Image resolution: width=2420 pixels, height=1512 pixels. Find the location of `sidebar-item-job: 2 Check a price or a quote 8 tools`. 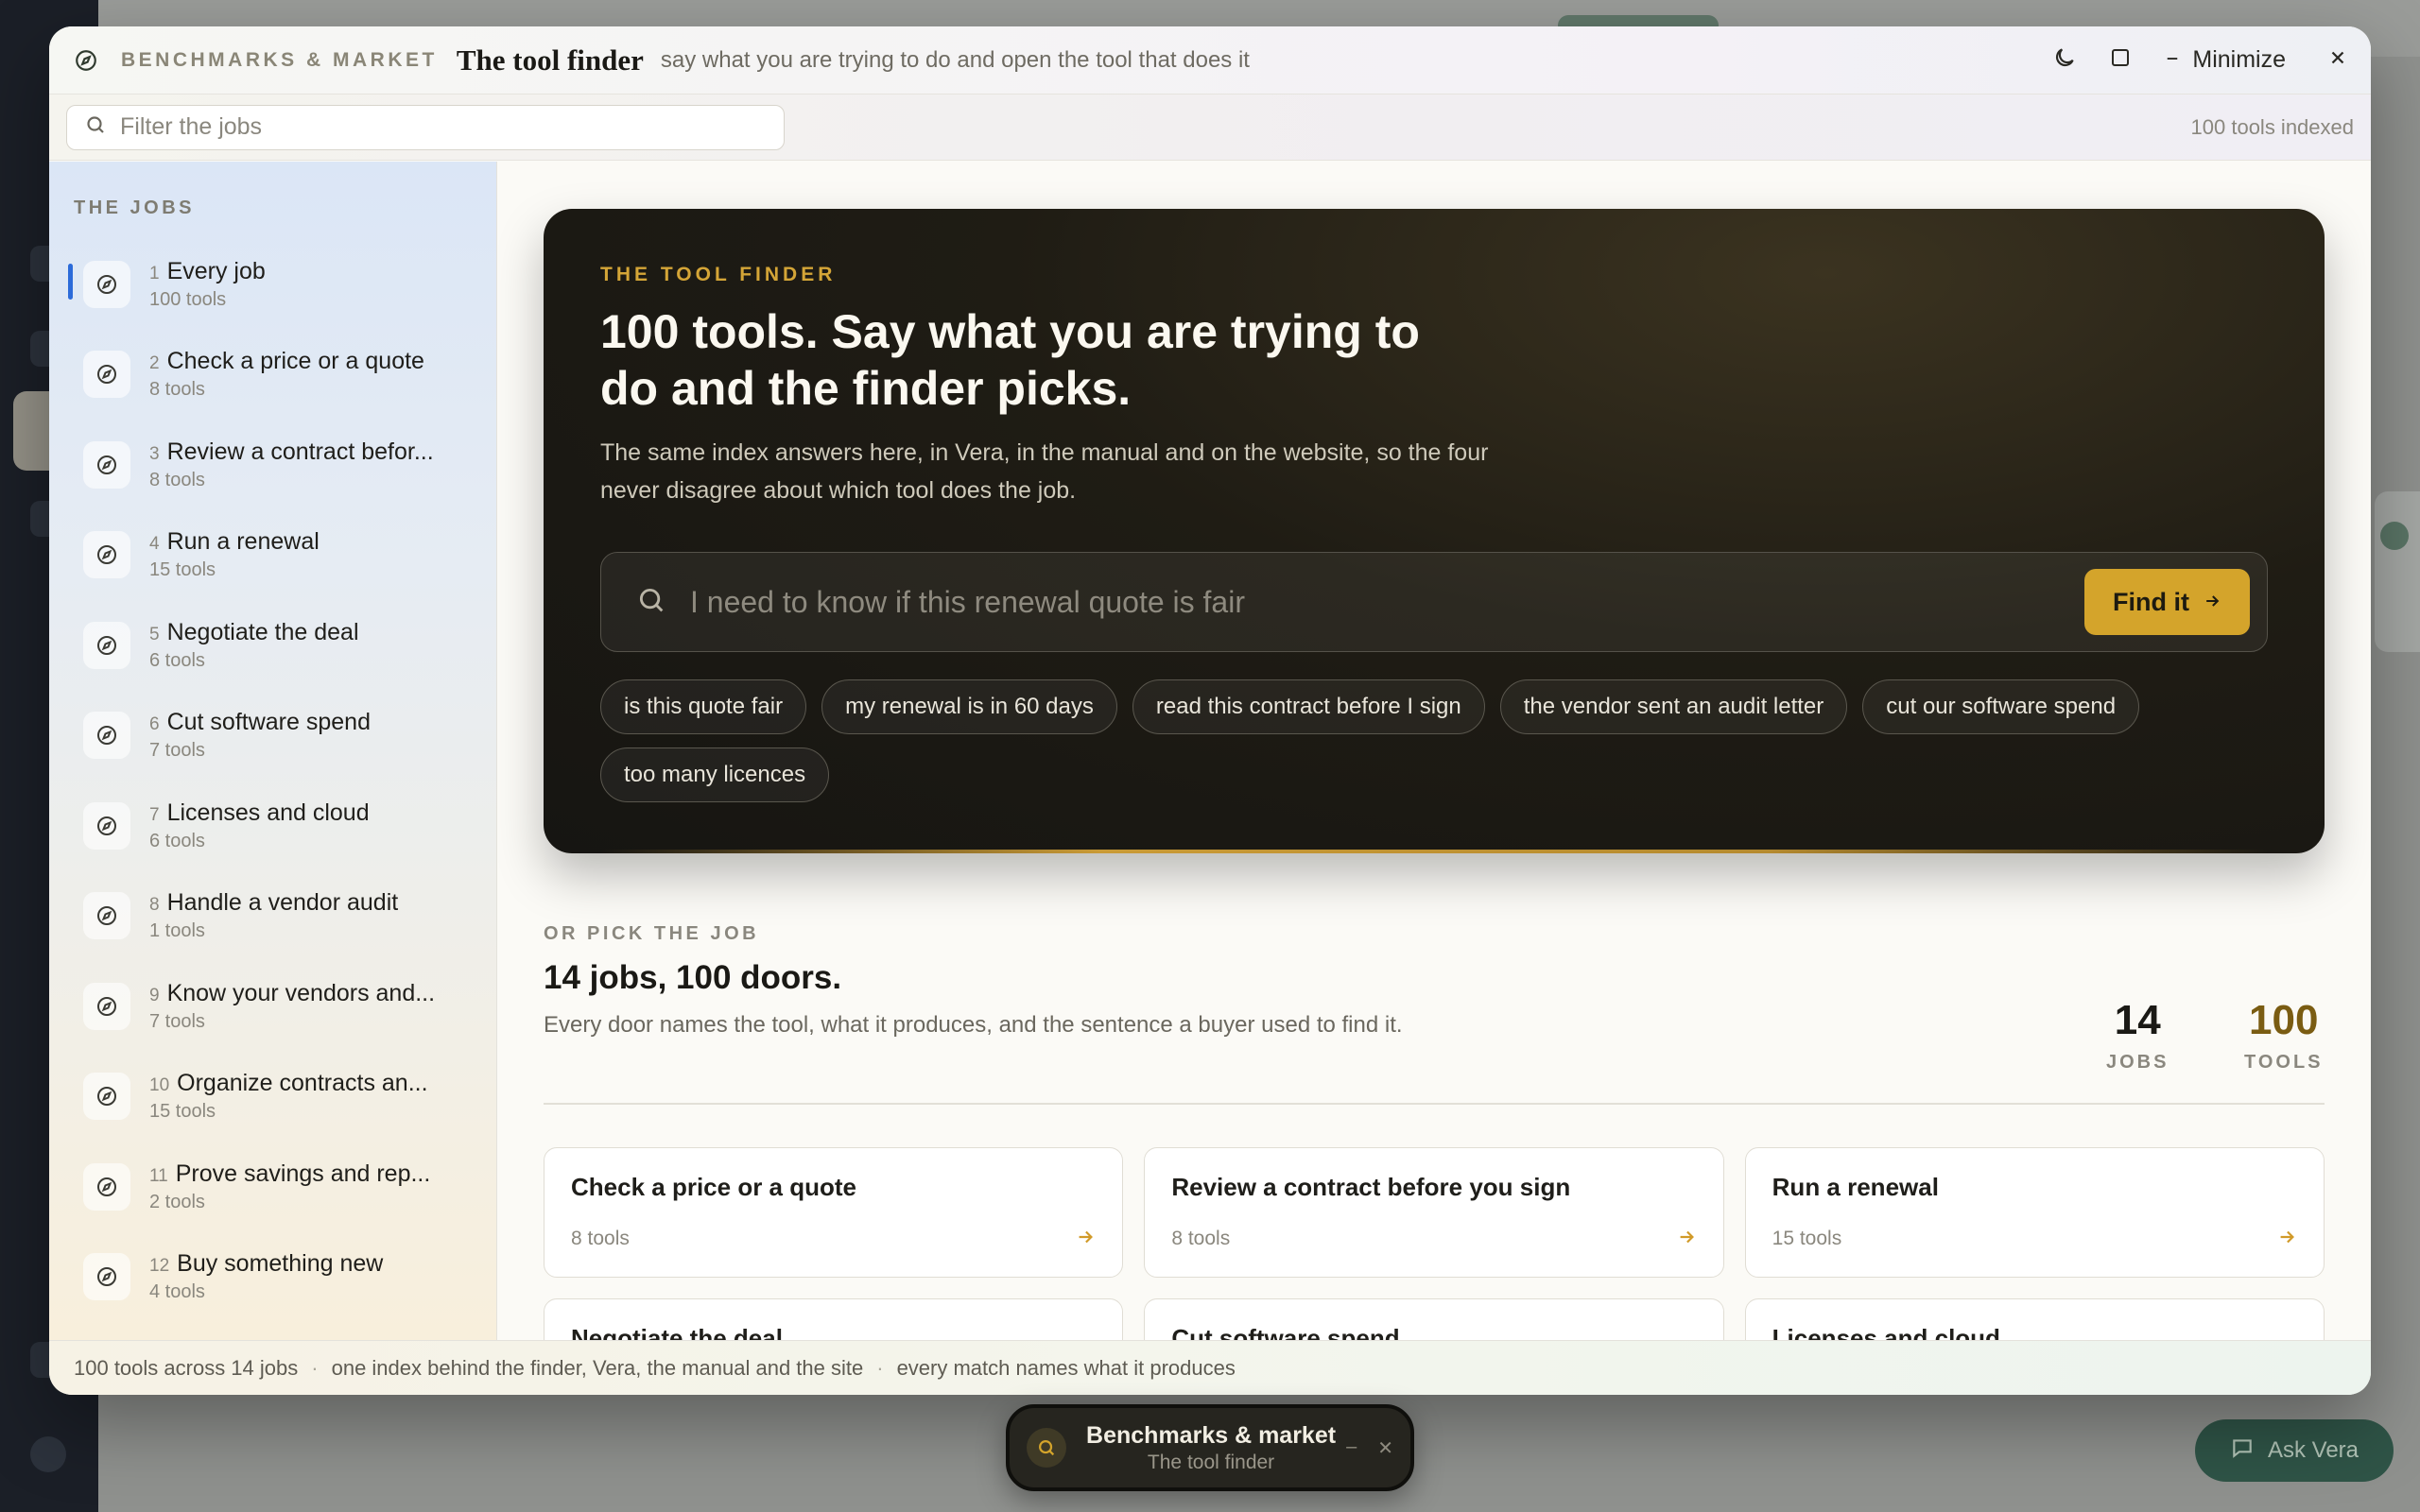

sidebar-item-job: 2 Check a price or a quote 8 tools is located at coordinates (272, 375).